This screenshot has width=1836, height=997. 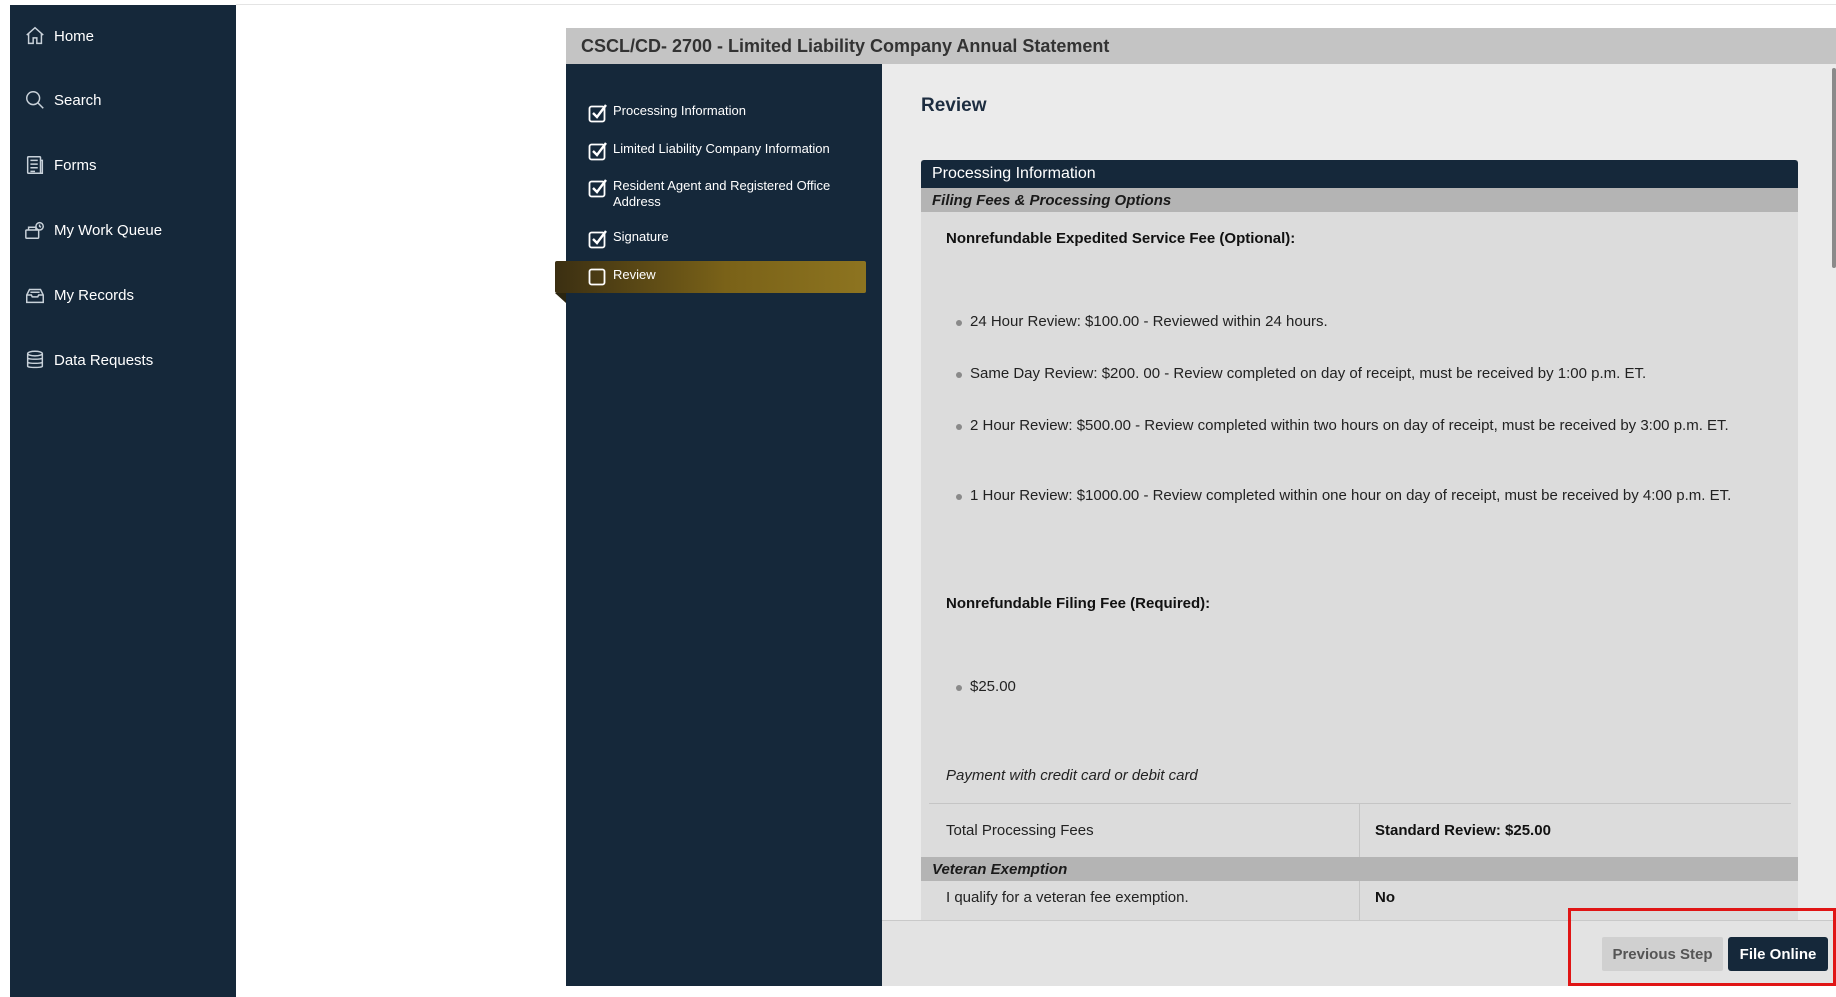 I want to click on step-llc-information: Limited Liability Company Information, so click(x=728, y=151).